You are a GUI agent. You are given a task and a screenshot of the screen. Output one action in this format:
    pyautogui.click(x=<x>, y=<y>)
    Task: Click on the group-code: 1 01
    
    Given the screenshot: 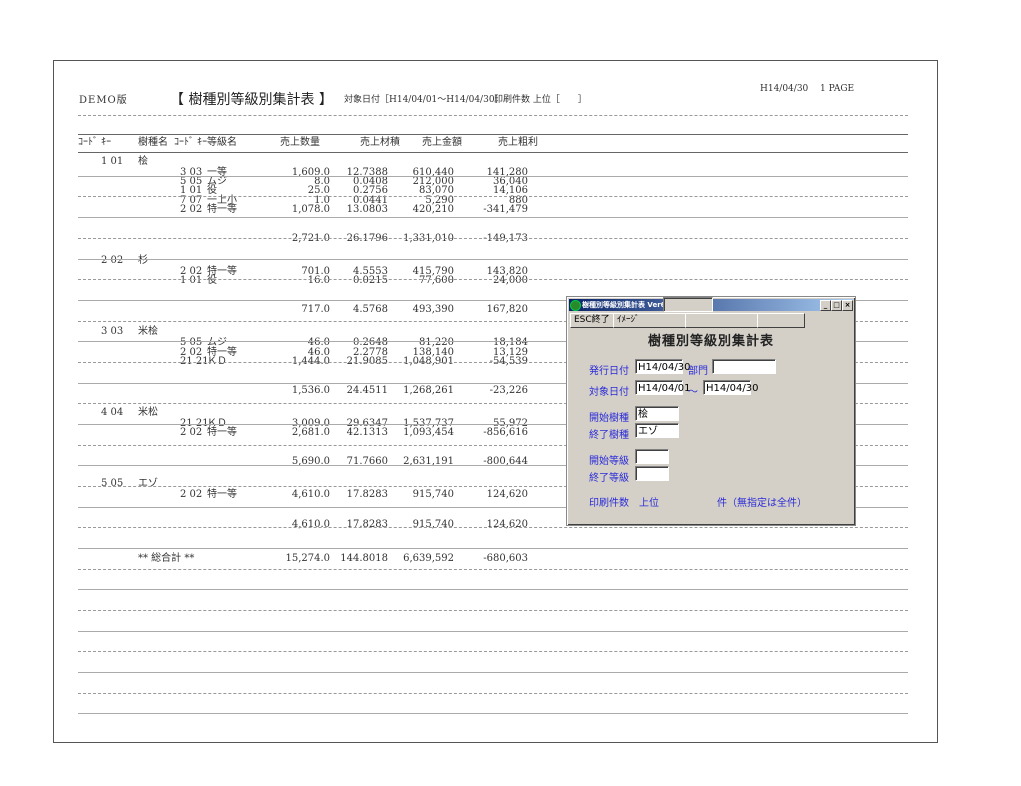 What is the action you would take?
    pyautogui.click(x=112, y=161)
    